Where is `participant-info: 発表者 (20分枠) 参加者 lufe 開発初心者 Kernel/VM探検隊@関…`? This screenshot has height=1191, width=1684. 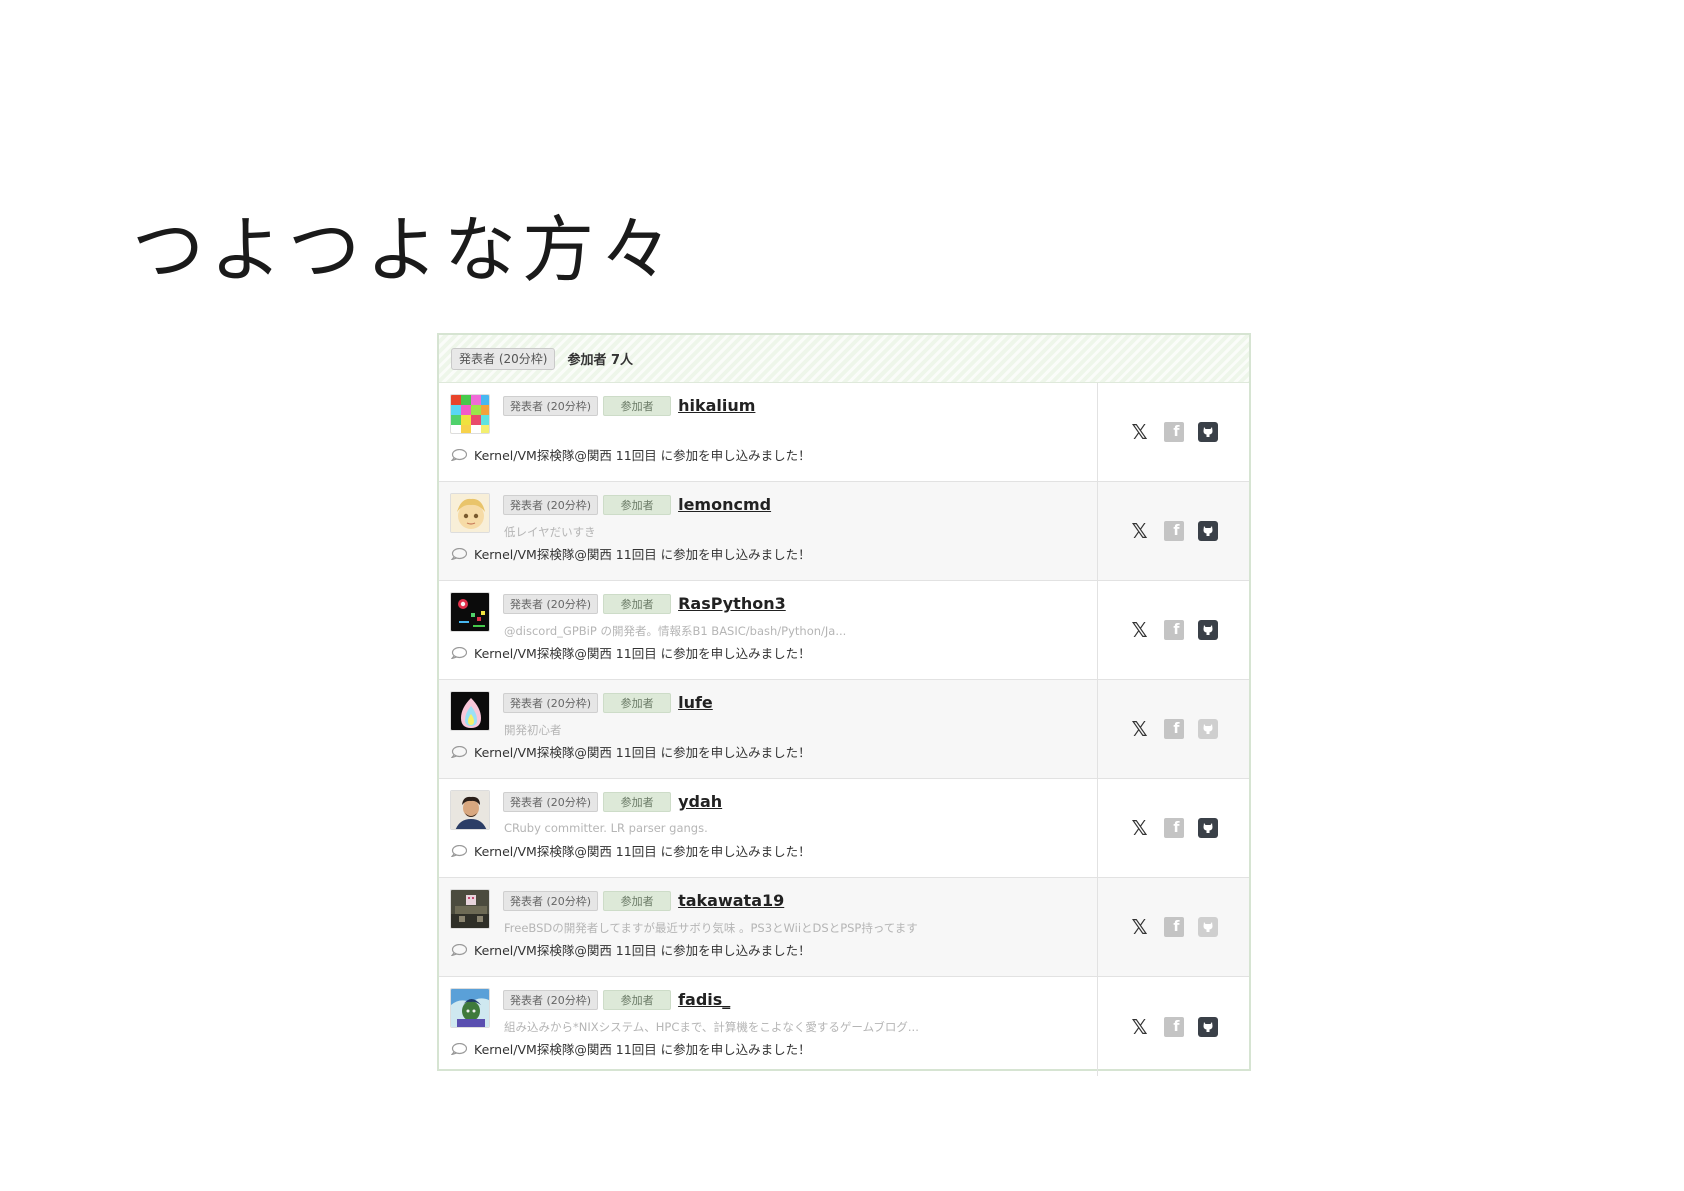
participant-info: 発表者 (20分枠) 参加者 lufe 開発初心者 Kernel/VM探検隊@関… is located at coordinates (768, 729).